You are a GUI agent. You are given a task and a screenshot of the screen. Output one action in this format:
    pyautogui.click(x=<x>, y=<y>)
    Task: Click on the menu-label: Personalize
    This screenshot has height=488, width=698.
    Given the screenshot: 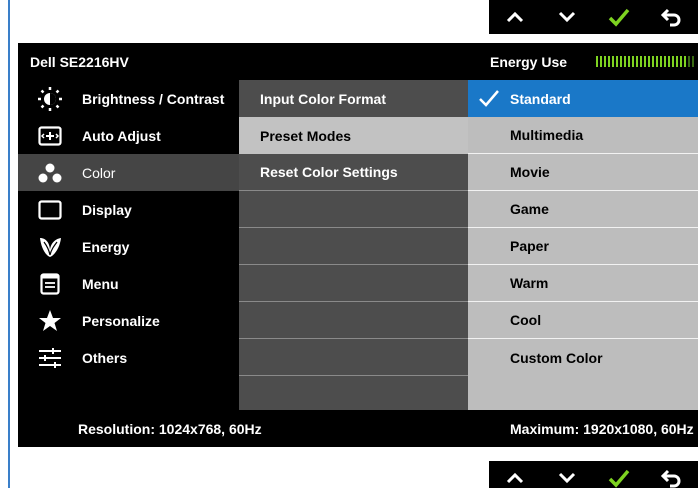 What is the action you would take?
    pyautogui.click(x=121, y=320)
    